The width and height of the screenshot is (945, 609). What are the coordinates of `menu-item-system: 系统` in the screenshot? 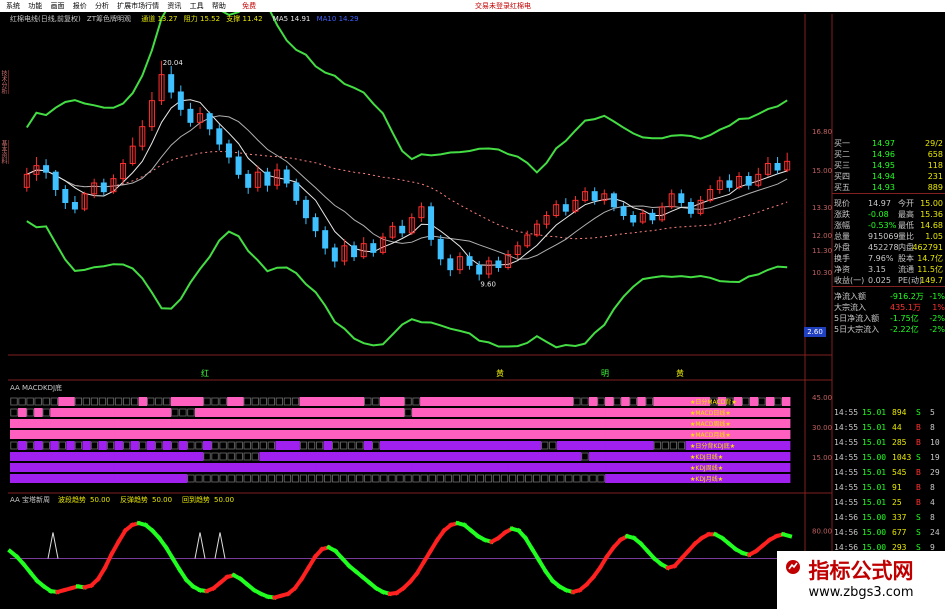 It's located at (13, 6).